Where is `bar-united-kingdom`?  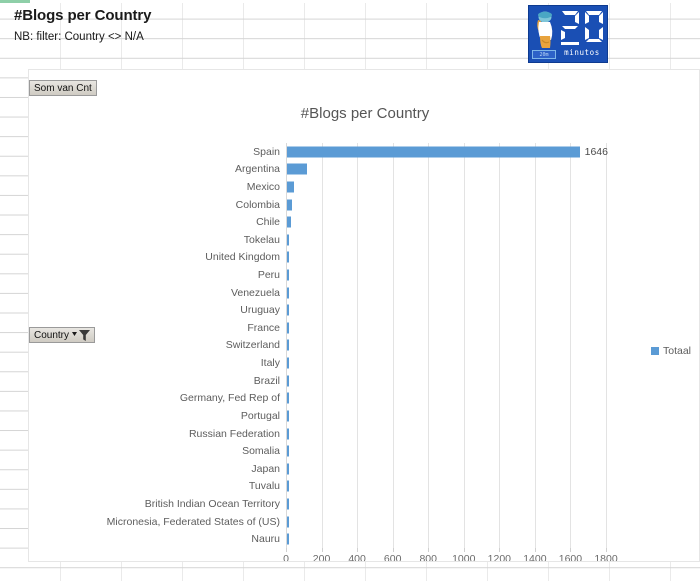
bar-united-kingdom is located at coordinates (288, 257).